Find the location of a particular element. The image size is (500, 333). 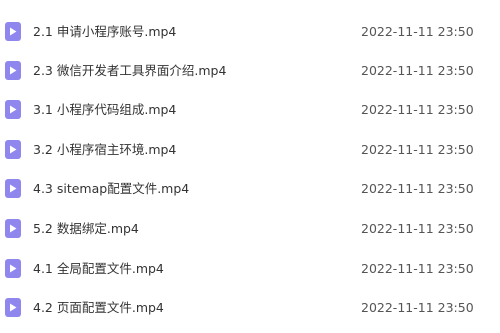

file-name: 3.1 小程序代码组成.mp4 is located at coordinates (105, 109).